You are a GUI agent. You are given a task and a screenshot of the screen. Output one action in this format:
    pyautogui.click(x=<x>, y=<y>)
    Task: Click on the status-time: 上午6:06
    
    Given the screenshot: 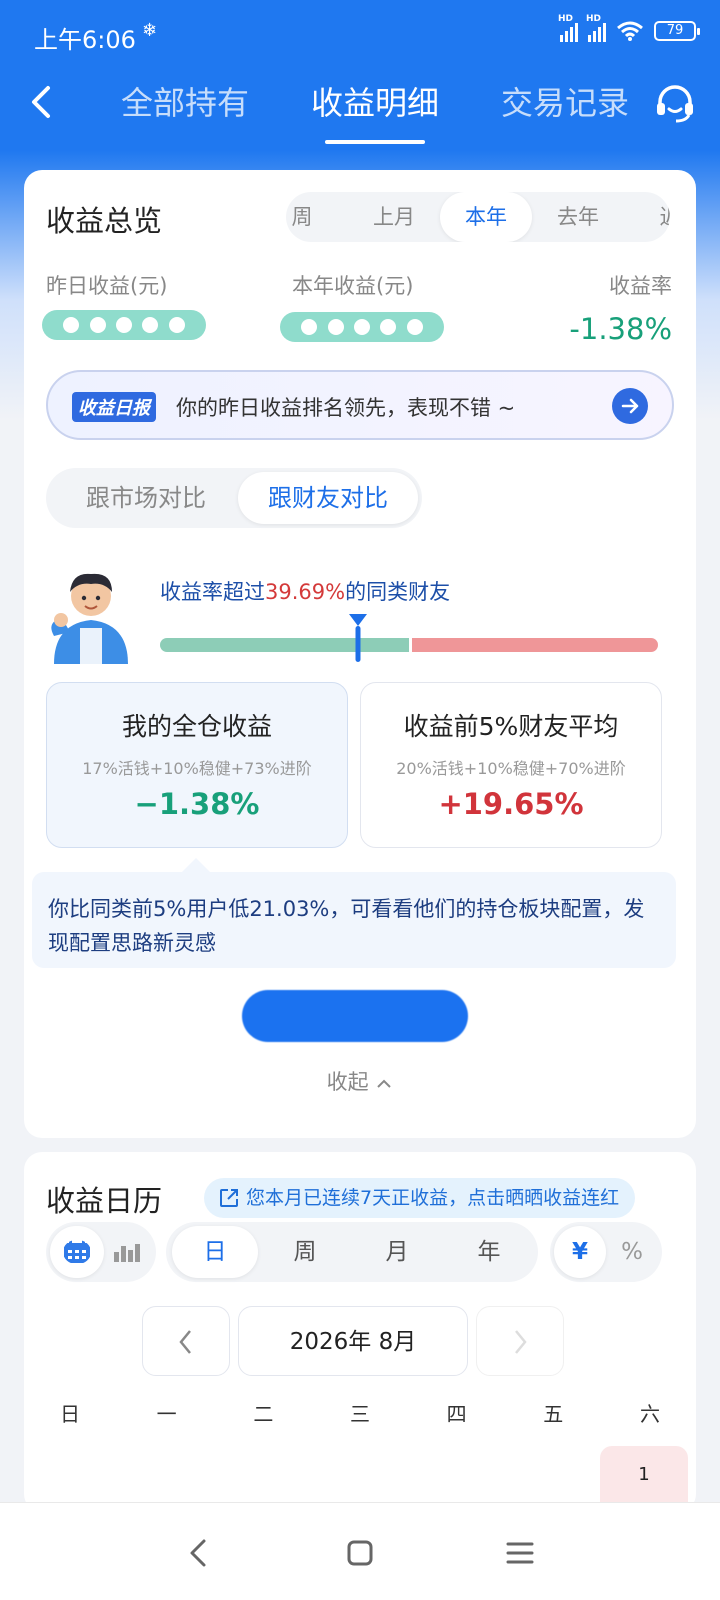 What is the action you would take?
    pyautogui.click(x=85, y=40)
    